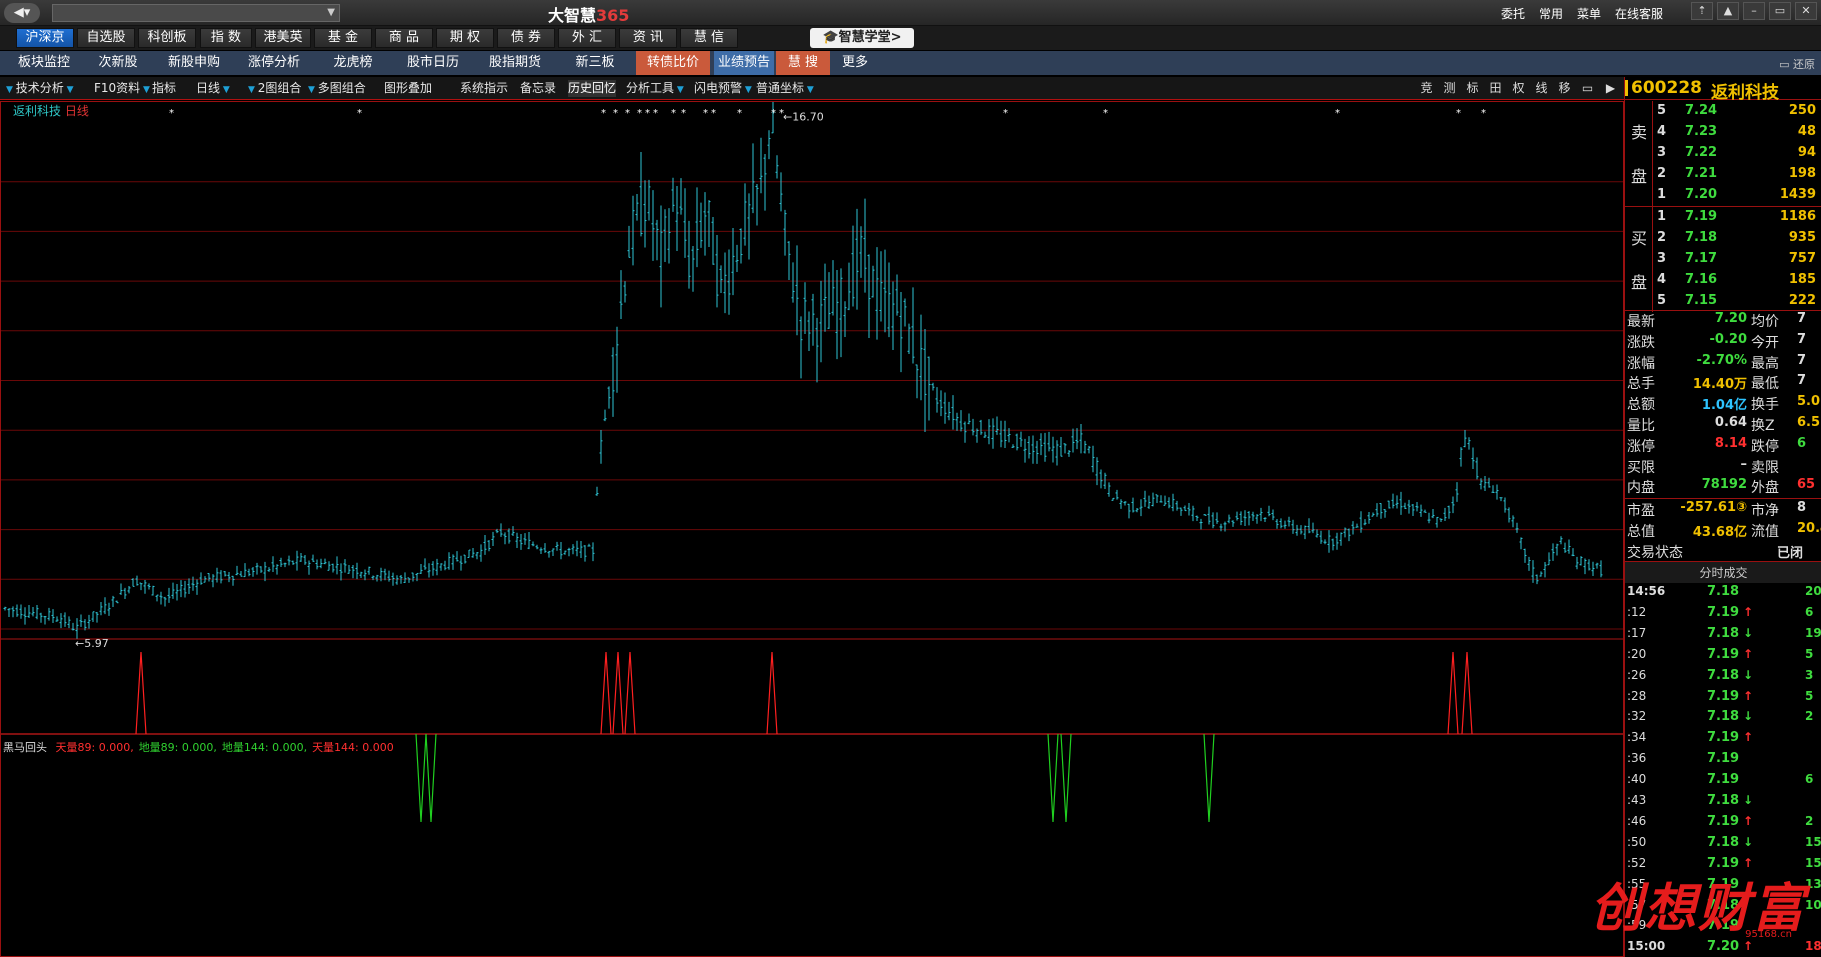 This screenshot has width=1821, height=957. What do you see at coordinates (1737, 240) in the screenshot?
I see `bids-row: 2 7.18 935` at bounding box center [1737, 240].